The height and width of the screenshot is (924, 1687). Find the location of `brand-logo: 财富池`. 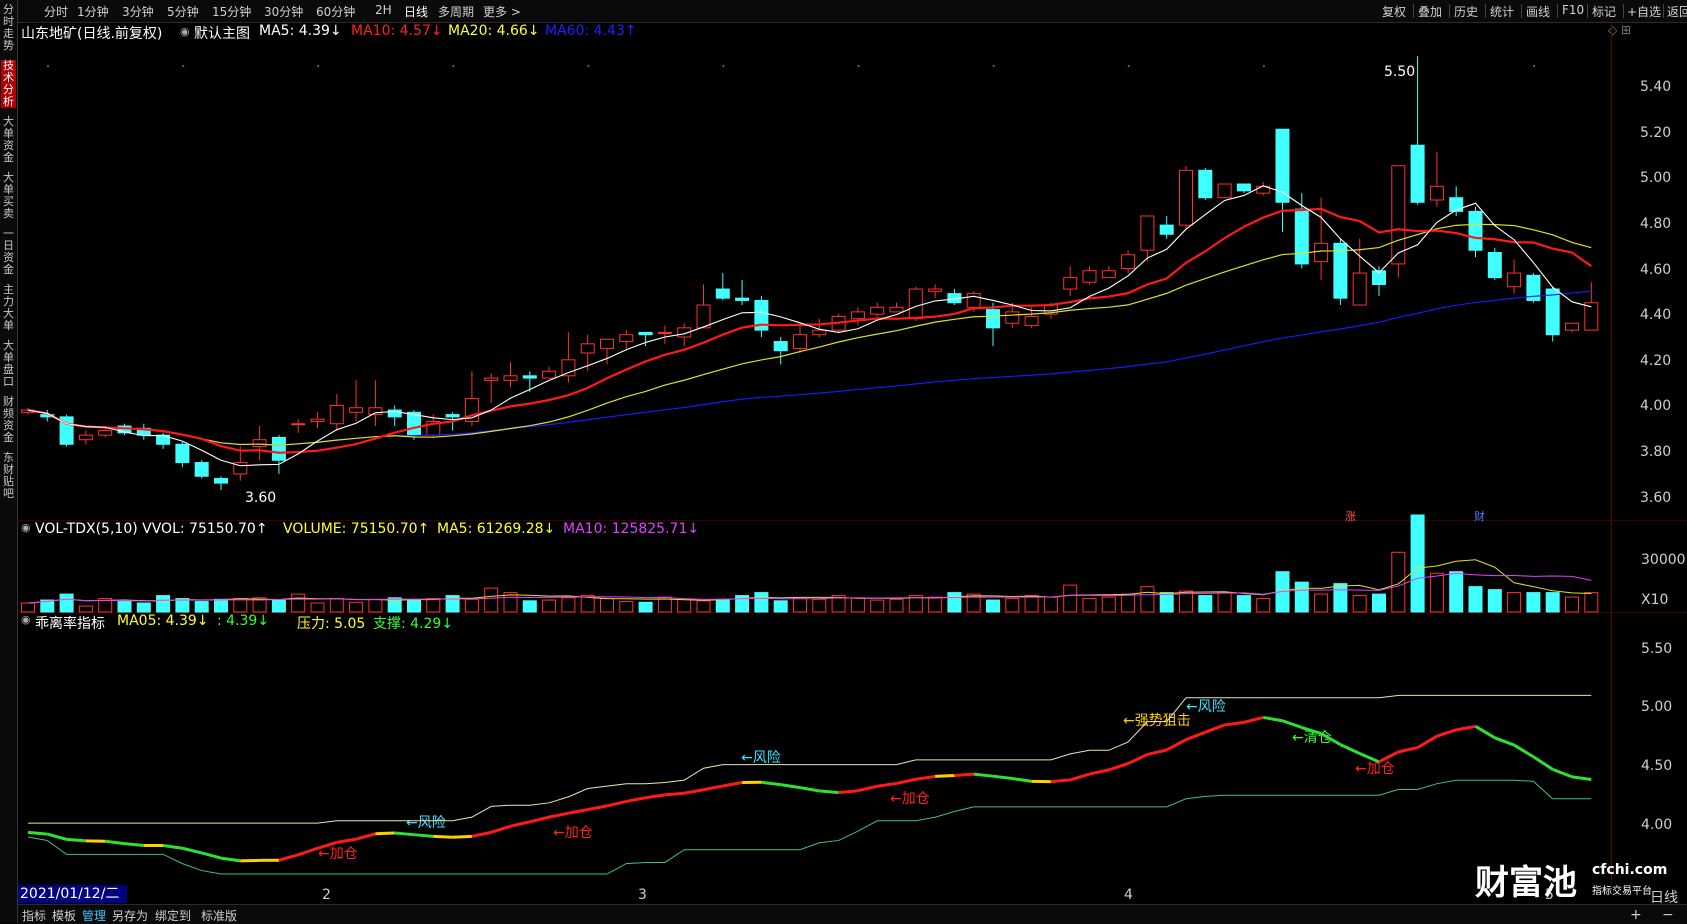

brand-logo: 财富池 is located at coordinates (1526, 879).